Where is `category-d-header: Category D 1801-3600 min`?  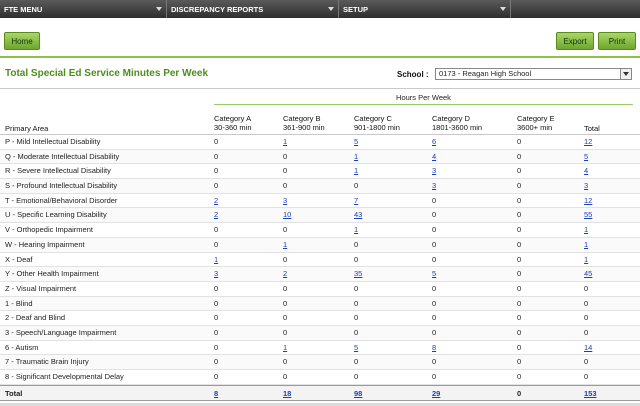
category-d-header: Category D 1801-3600 min is located at coordinates (457, 123).